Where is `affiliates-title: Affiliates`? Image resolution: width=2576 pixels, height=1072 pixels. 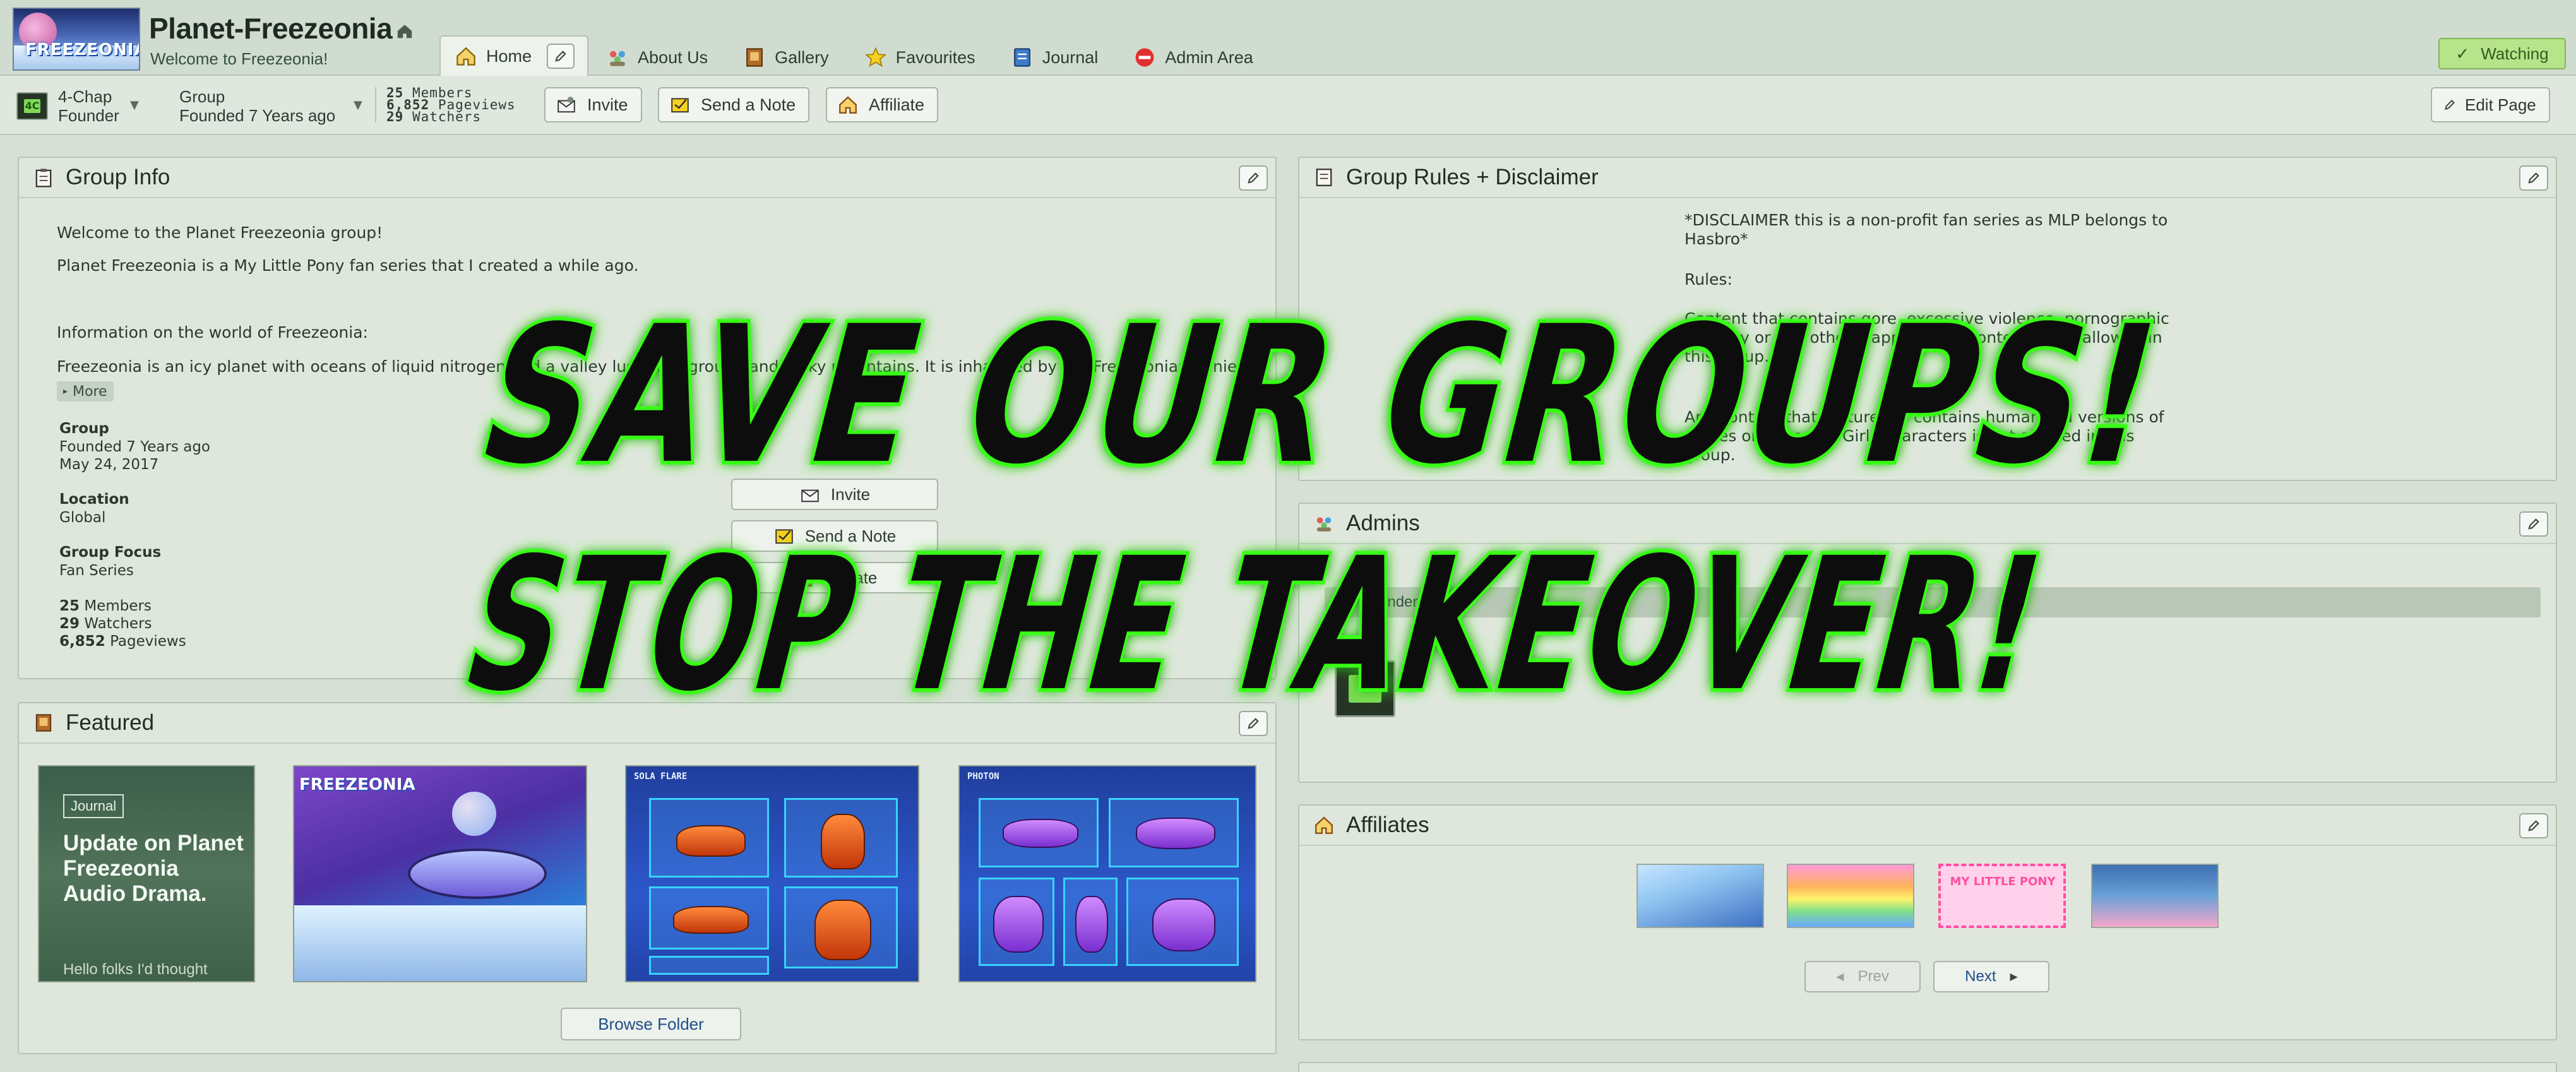
affiliates-title: Affiliates is located at coordinates (1387, 825).